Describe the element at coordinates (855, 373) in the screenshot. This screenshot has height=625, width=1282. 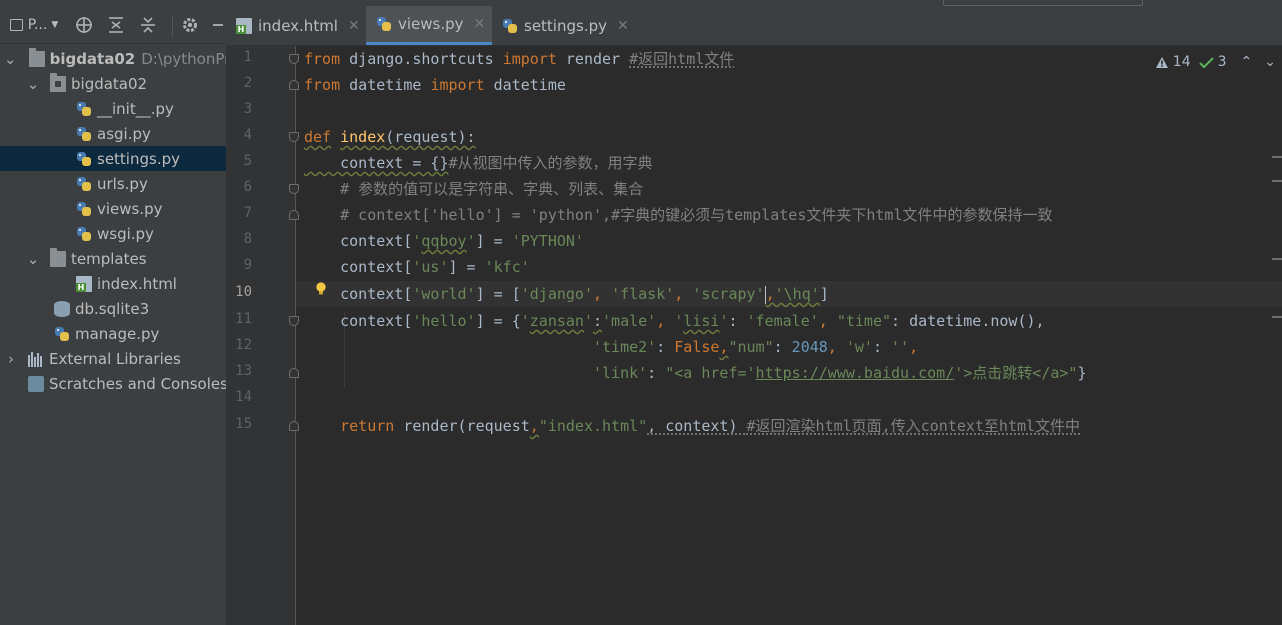
I see `code-url-link: https://www.baidu.com/` at that location.